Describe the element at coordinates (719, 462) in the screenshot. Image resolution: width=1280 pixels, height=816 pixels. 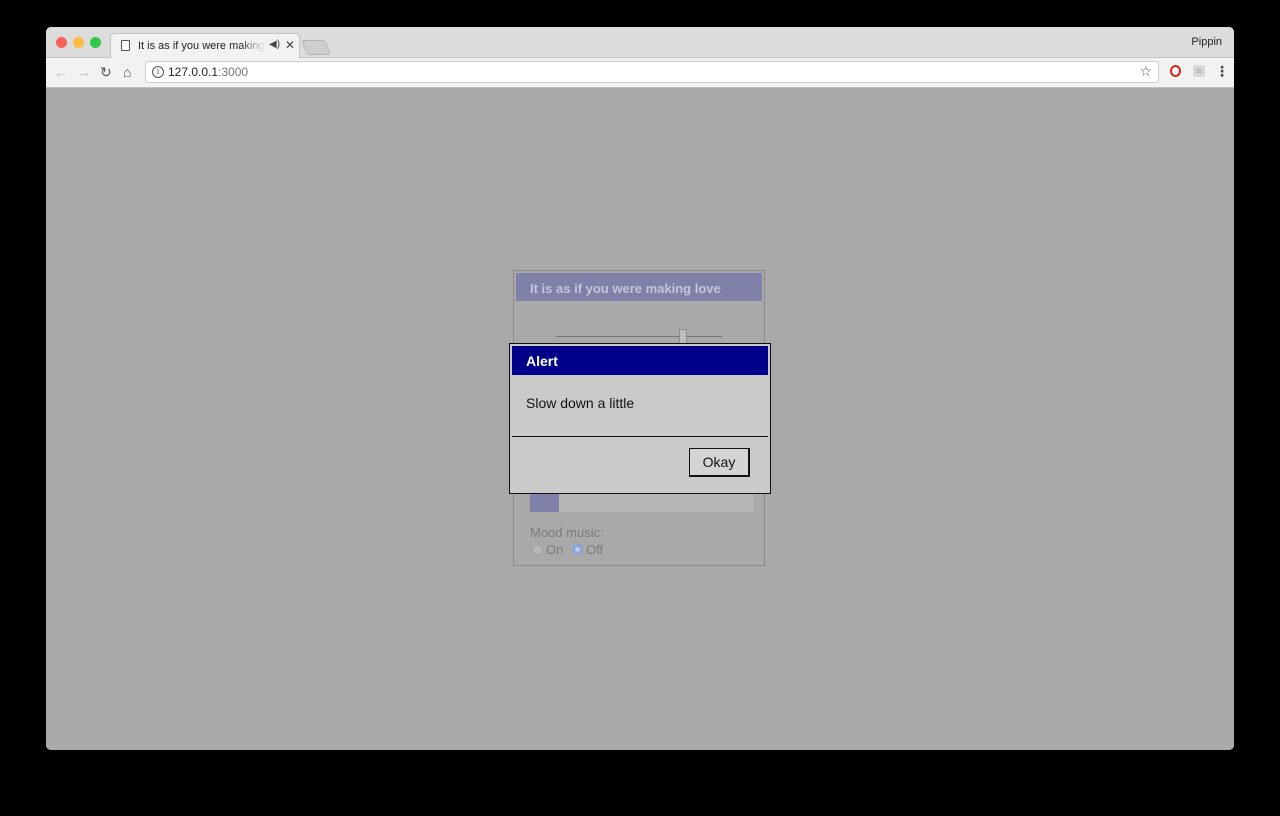
I see `okay-button: Okay` at that location.